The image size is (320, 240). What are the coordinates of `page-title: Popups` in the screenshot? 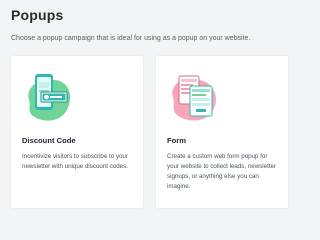 It's located at (37, 15).